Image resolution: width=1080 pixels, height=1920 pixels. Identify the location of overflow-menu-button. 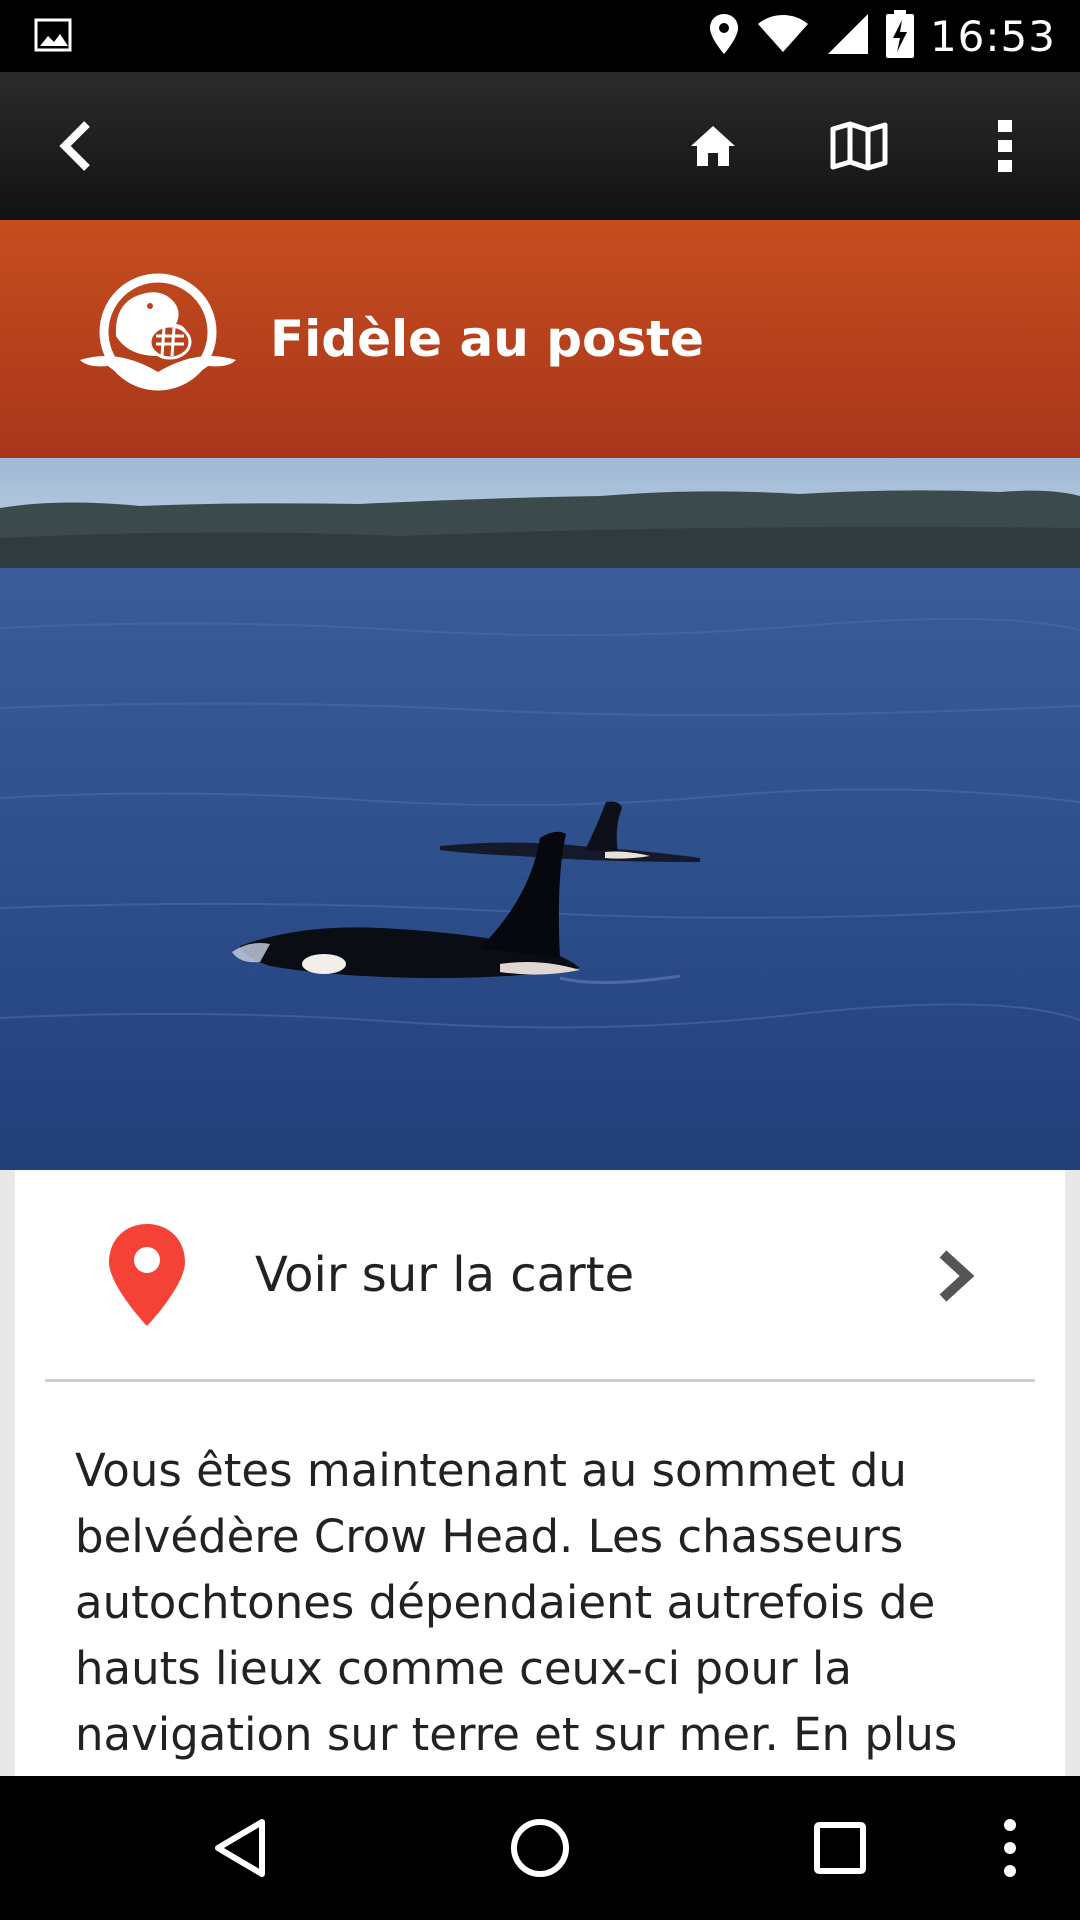
(1005, 146).